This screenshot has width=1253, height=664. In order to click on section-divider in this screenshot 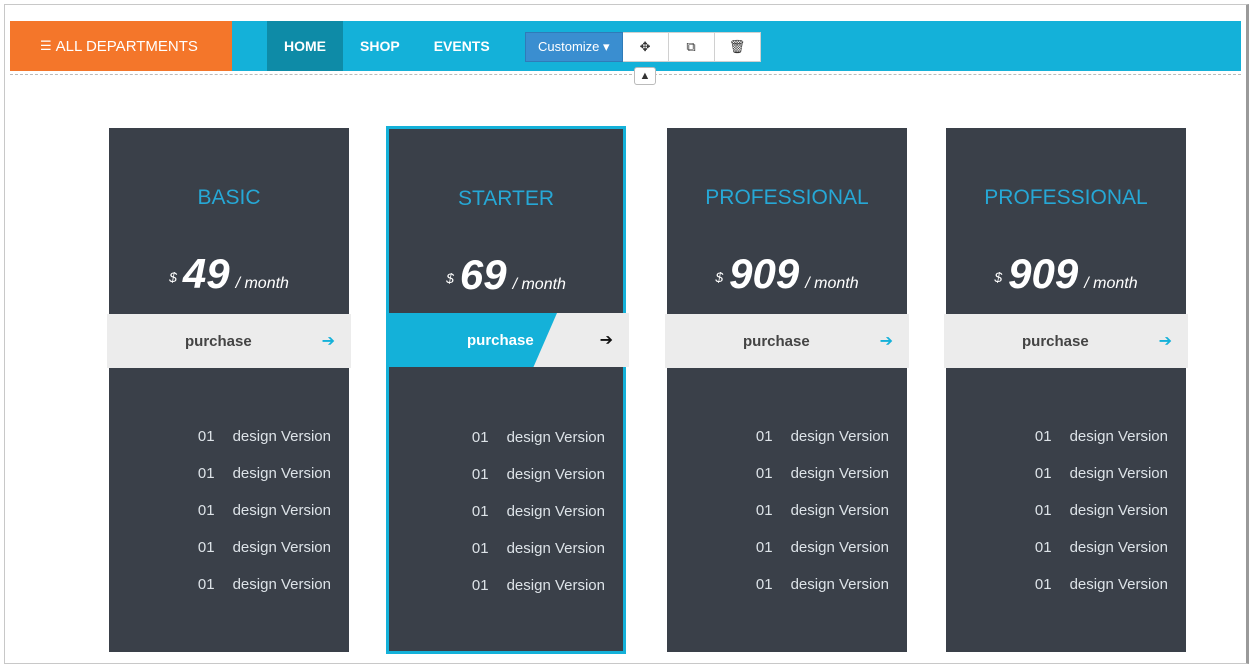, I will do `click(625, 74)`.